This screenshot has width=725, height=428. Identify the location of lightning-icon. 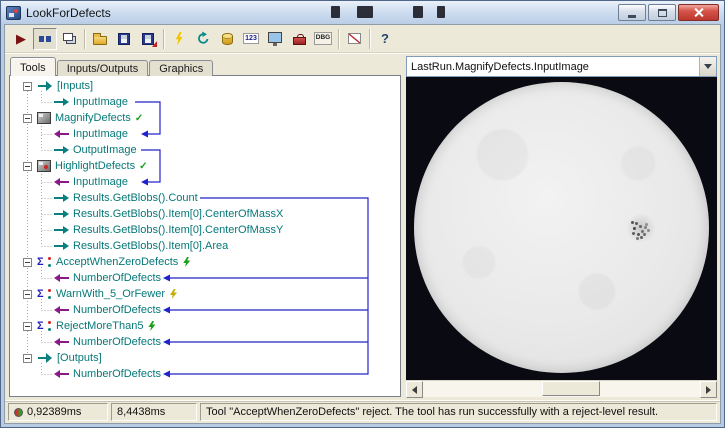
(179, 38).